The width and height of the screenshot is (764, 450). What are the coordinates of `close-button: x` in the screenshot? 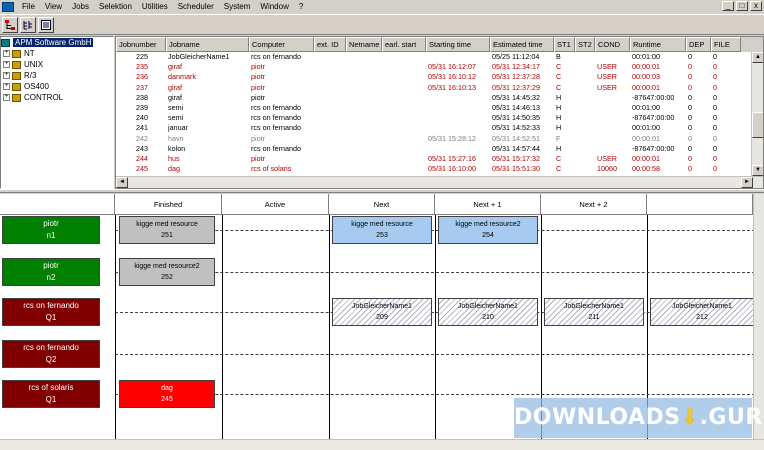 It's located at (756, 6).